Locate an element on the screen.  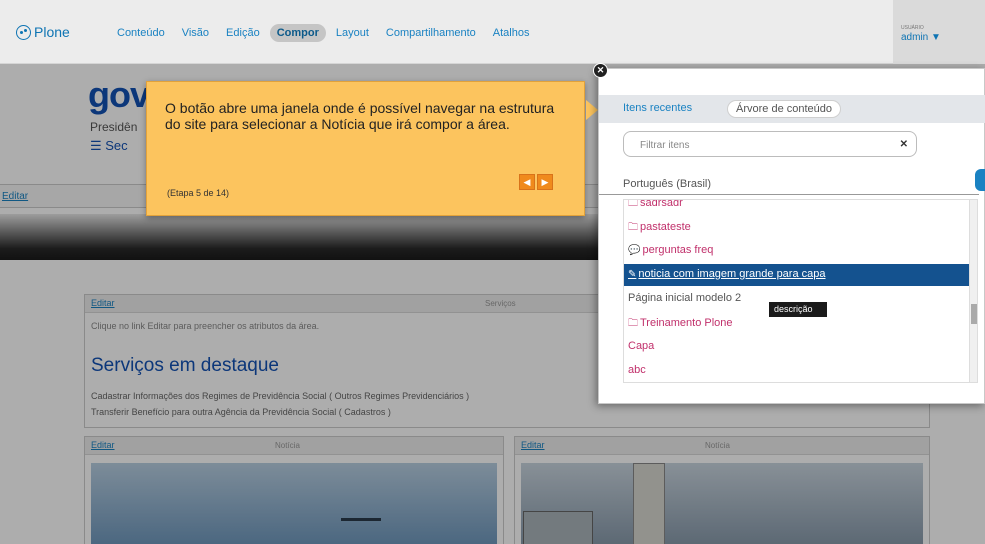
menu-compor: Compor is located at coordinates (297, 33).